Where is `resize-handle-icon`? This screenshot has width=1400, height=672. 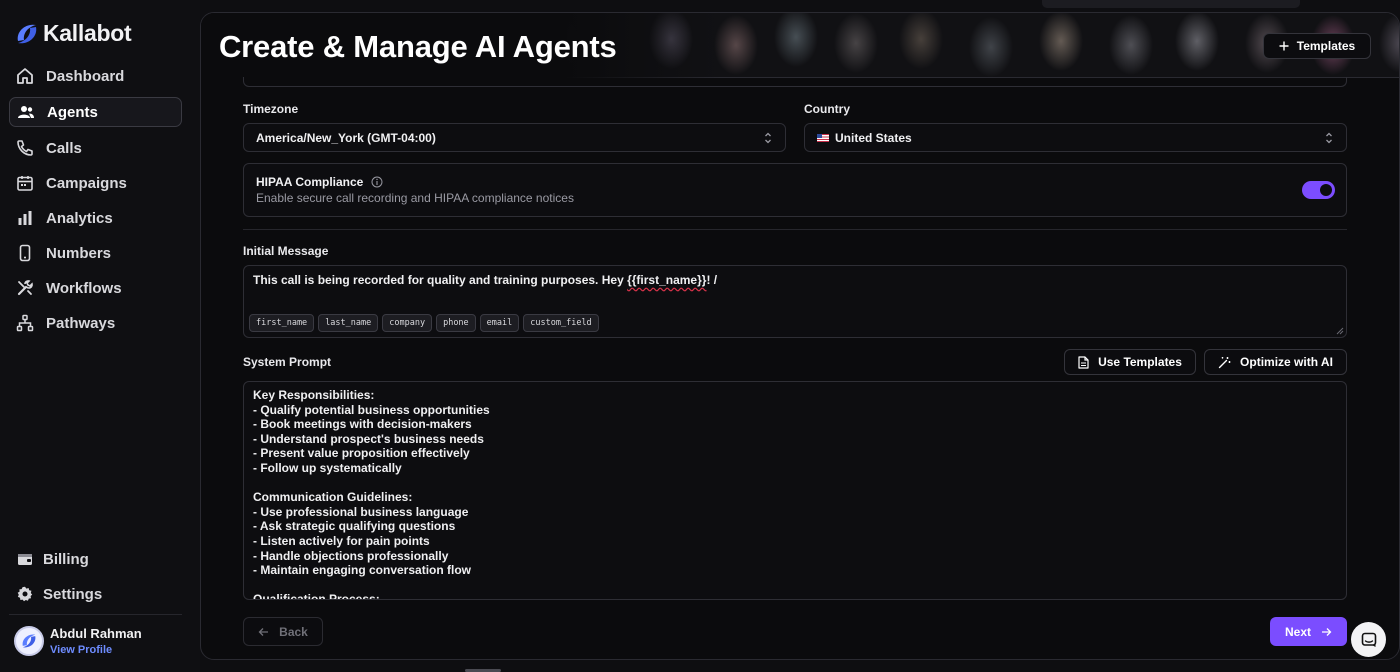
resize-handle-icon is located at coordinates (1340, 331).